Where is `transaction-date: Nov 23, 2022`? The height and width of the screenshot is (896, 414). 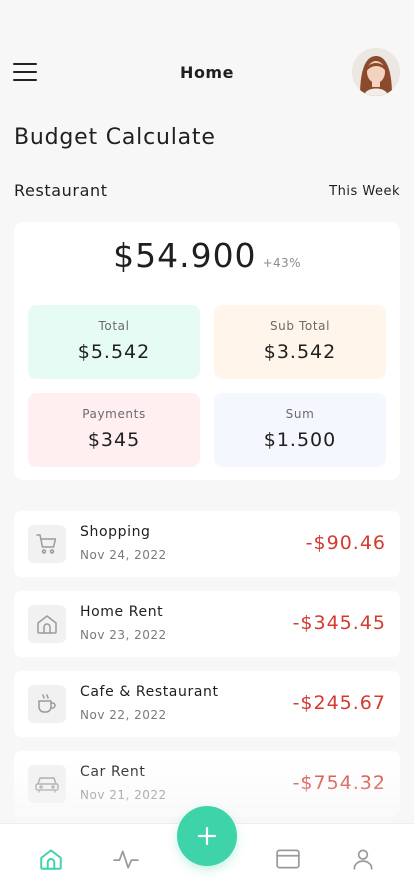 transaction-date: Nov 23, 2022 is located at coordinates (123, 635).